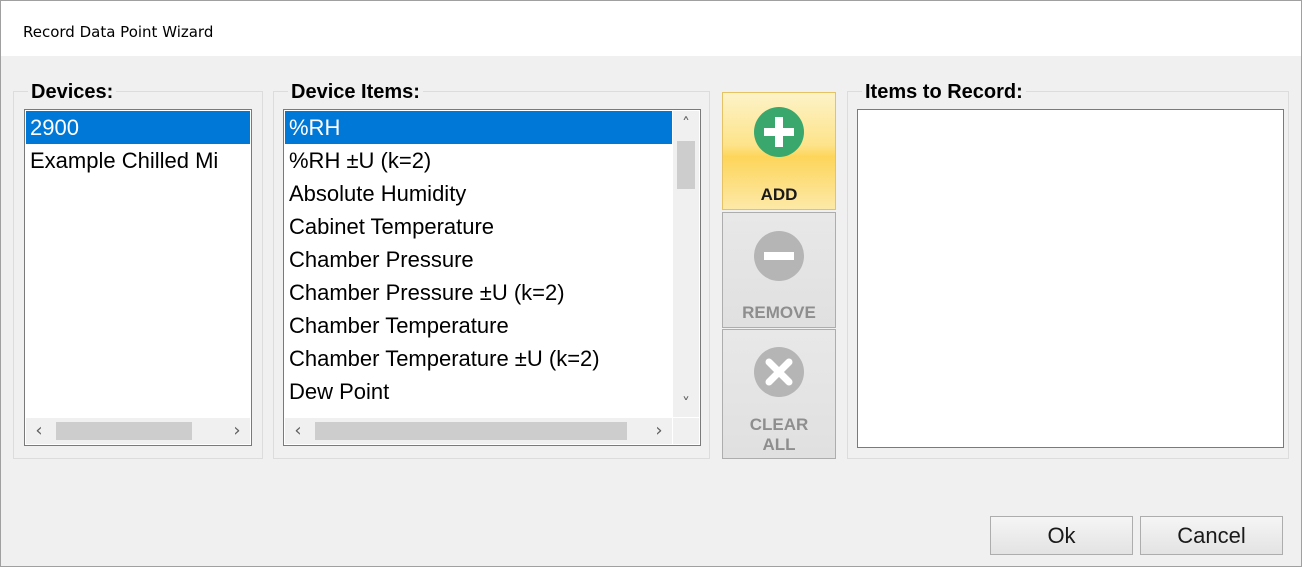 This screenshot has height=567, width=1302. I want to click on devices-group: Devices: 2900 Example Chilled Mi ‹ ›, so click(138, 270).